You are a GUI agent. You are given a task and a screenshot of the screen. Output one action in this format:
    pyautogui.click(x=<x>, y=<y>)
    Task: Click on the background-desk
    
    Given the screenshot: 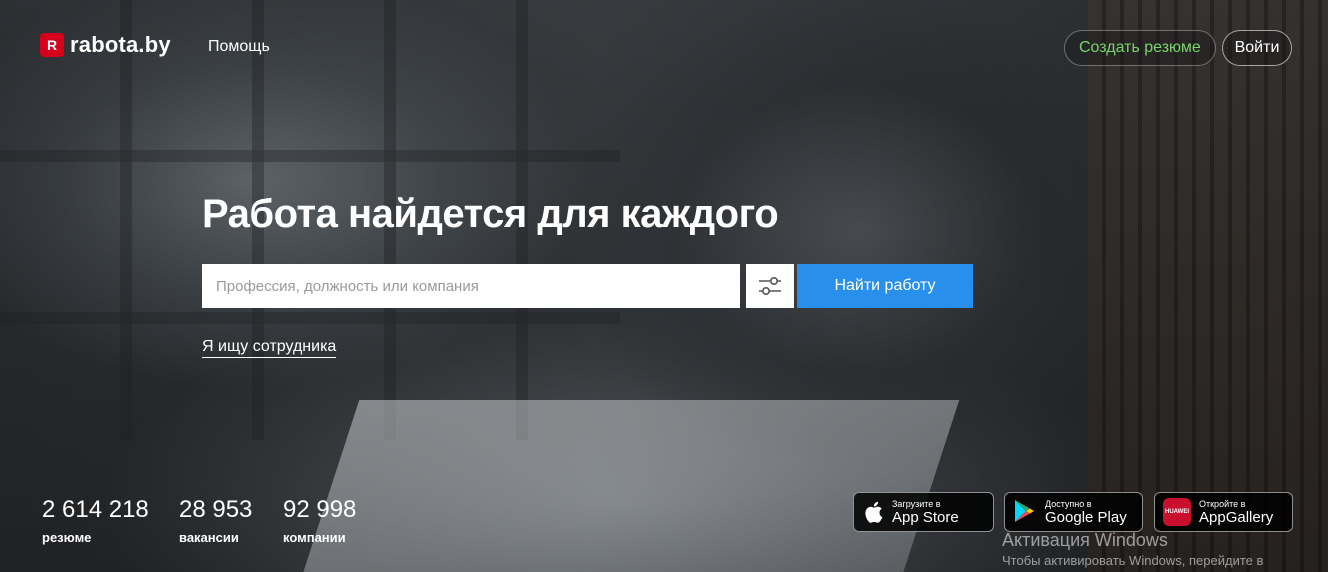 What is the action you would take?
    pyautogui.click(x=630, y=486)
    